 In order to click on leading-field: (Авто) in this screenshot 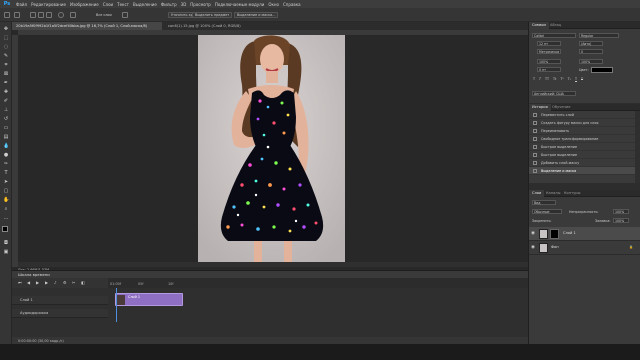, I will do `click(591, 43)`.